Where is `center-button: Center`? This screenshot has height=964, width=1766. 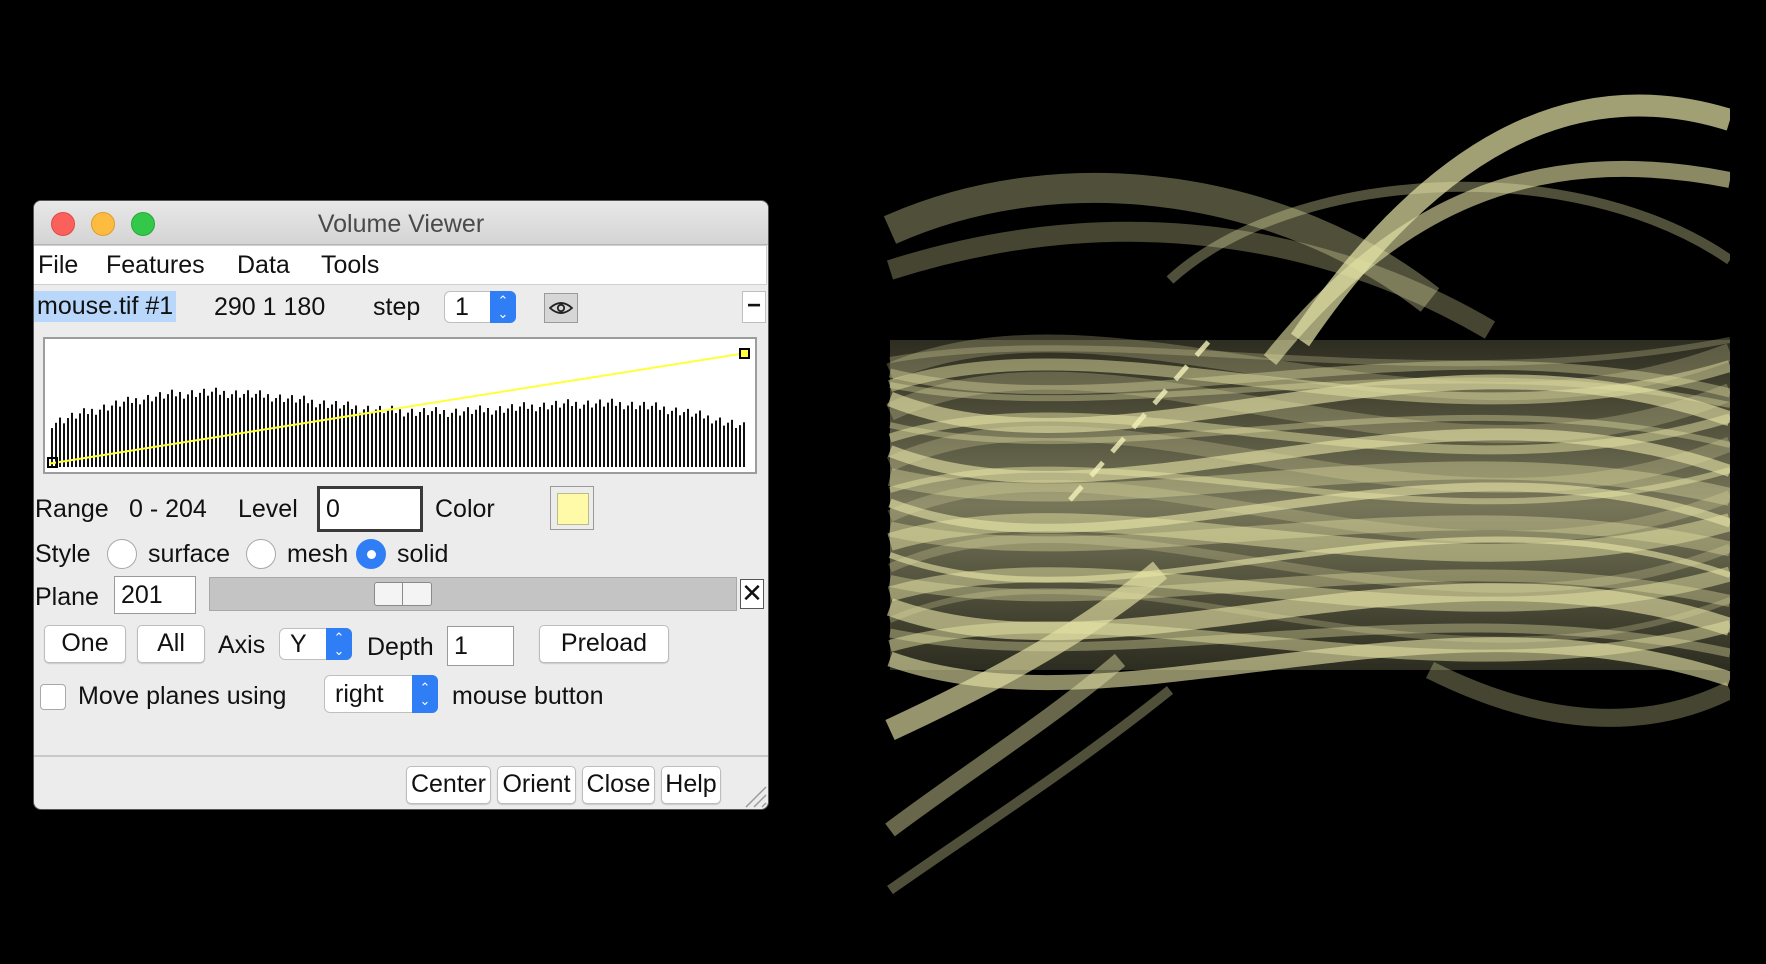 center-button: Center is located at coordinates (448, 785).